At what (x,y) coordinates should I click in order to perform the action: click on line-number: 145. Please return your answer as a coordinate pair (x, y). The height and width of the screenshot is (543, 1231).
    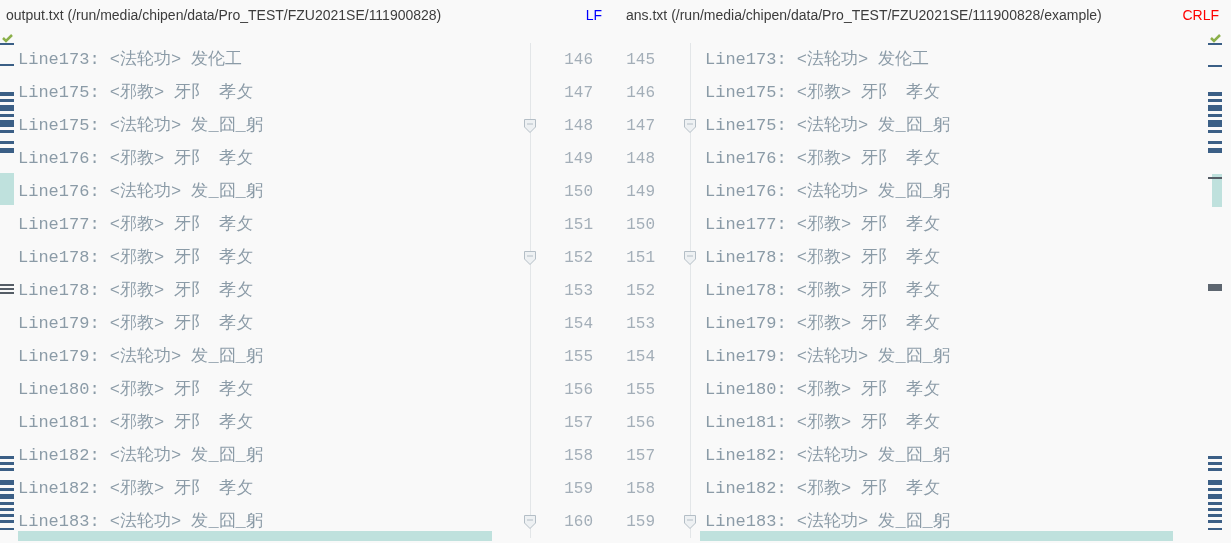
    Looking at the image, I should click on (640, 60).